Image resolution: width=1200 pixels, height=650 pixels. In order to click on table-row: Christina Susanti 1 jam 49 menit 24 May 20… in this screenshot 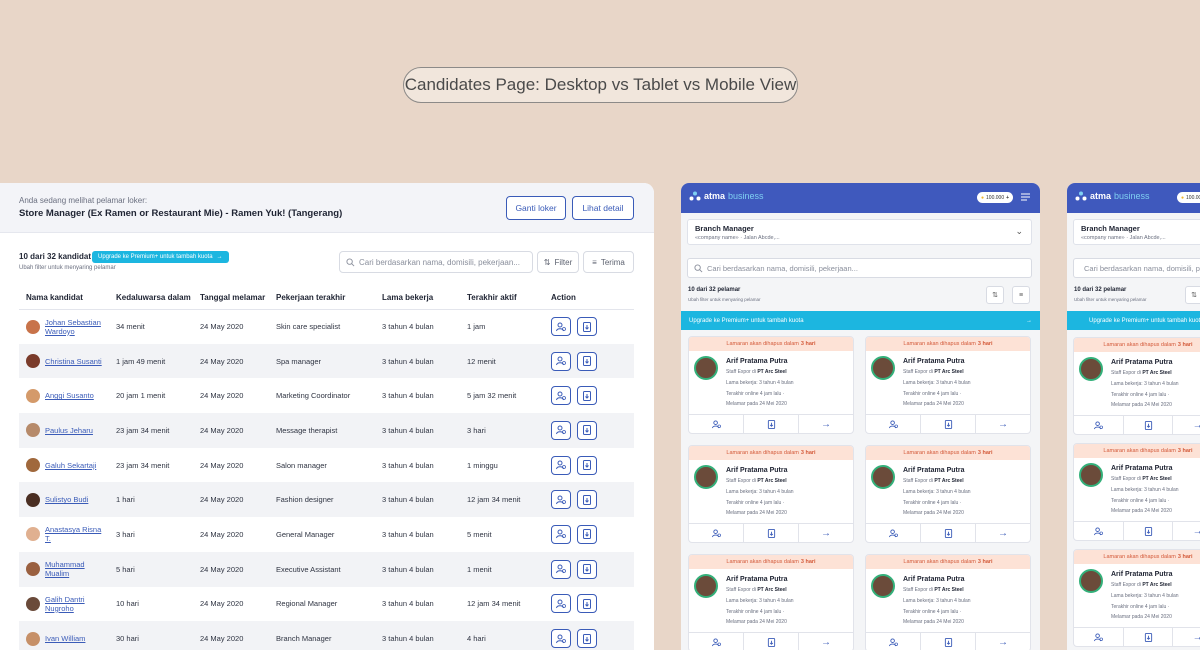, I will do `click(326, 361)`.